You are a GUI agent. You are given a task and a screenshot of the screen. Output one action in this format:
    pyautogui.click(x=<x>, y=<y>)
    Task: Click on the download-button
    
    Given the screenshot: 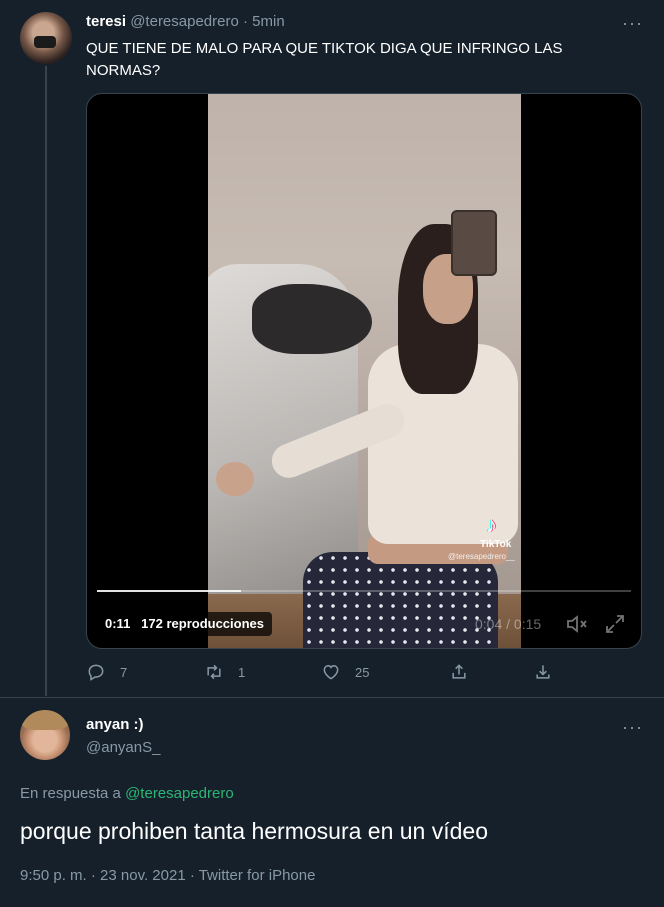 What is the action you would take?
    pyautogui.click(x=543, y=672)
    